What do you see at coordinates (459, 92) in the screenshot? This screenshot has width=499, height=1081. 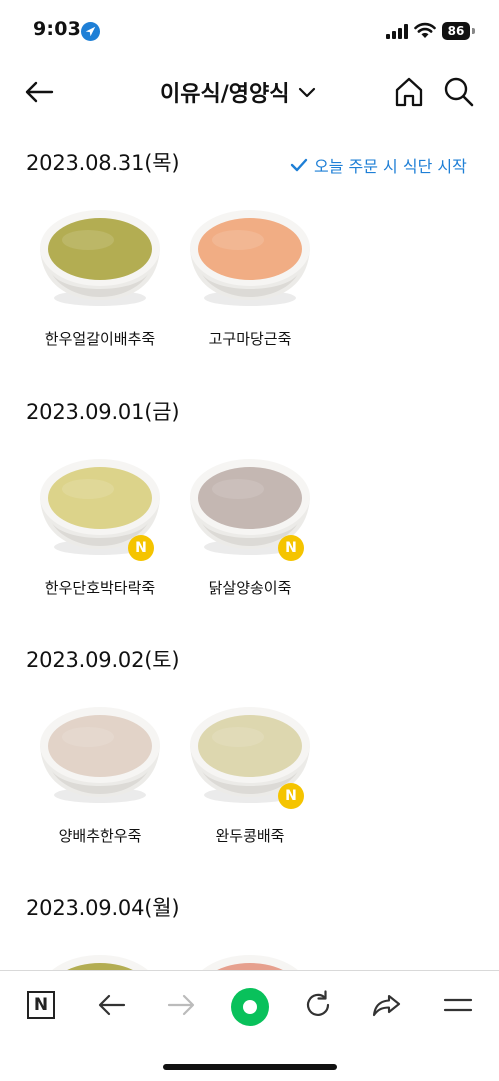 I see `search-icon` at bounding box center [459, 92].